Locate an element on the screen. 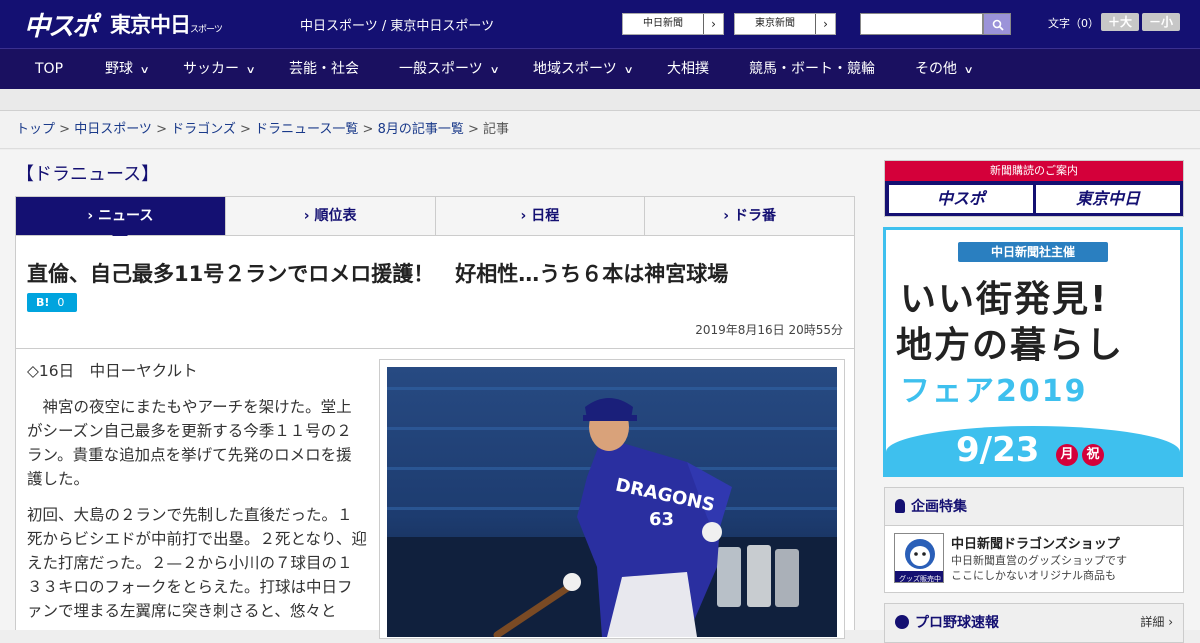 This screenshot has height=643, width=1200. hatena-count: 0 is located at coordinates (61, 302).